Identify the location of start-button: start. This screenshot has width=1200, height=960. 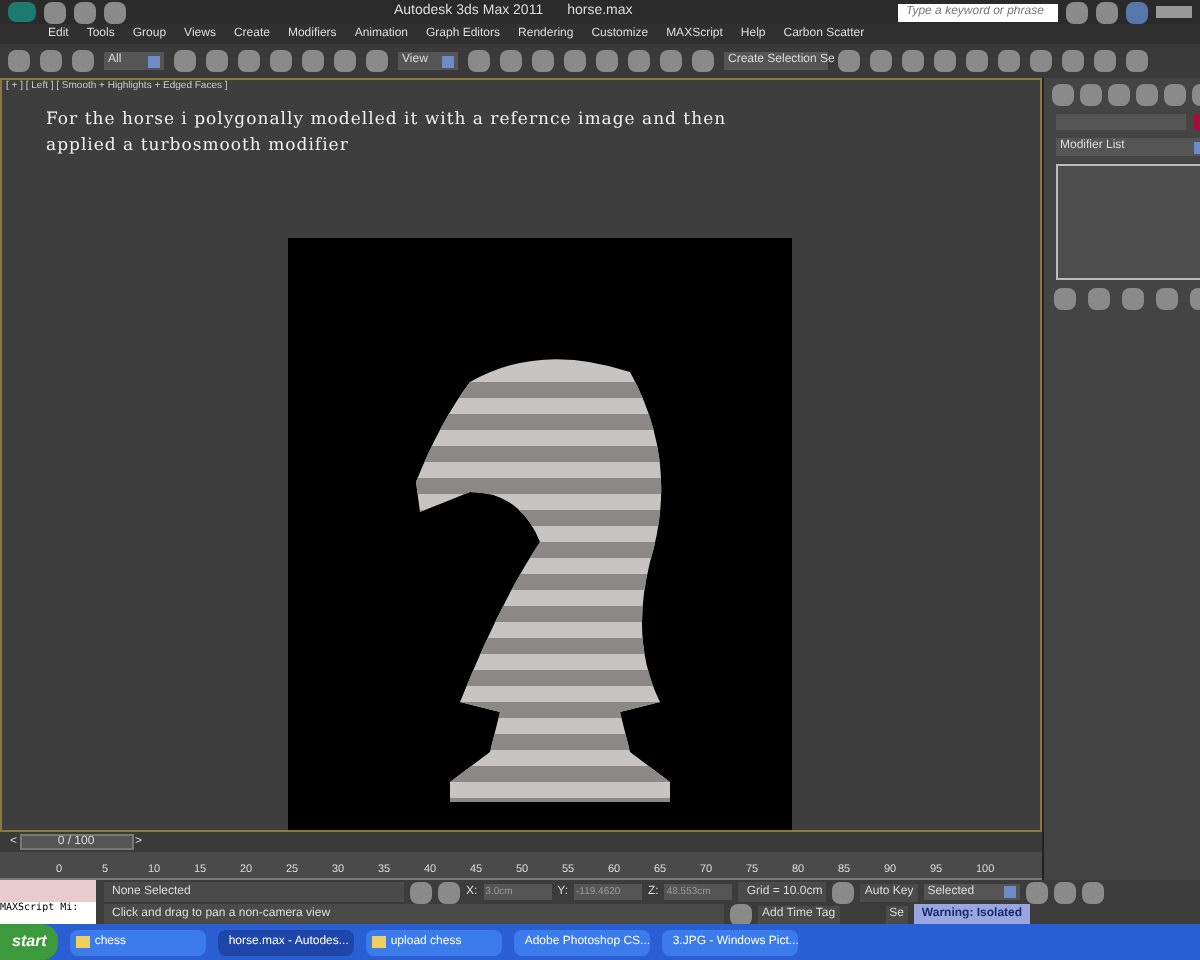
(29, 942).